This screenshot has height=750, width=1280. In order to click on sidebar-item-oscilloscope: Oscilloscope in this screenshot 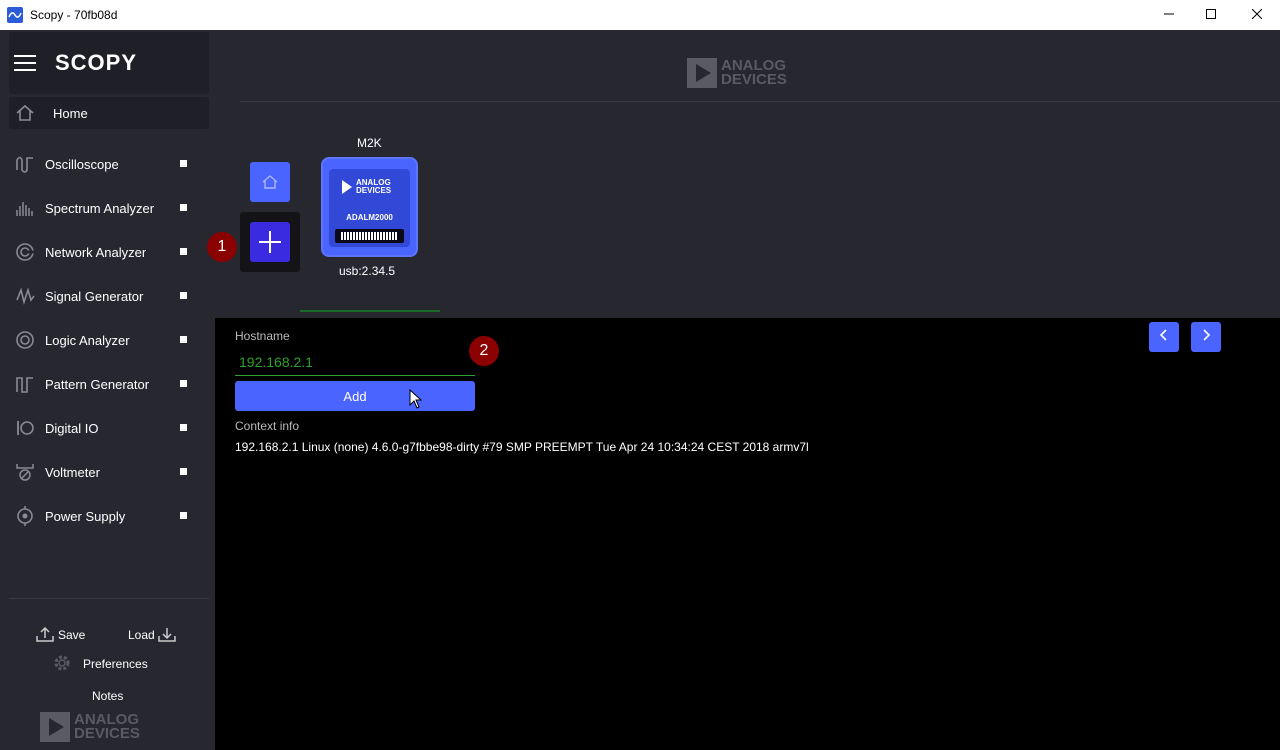, I will do `click(109, 164)`.